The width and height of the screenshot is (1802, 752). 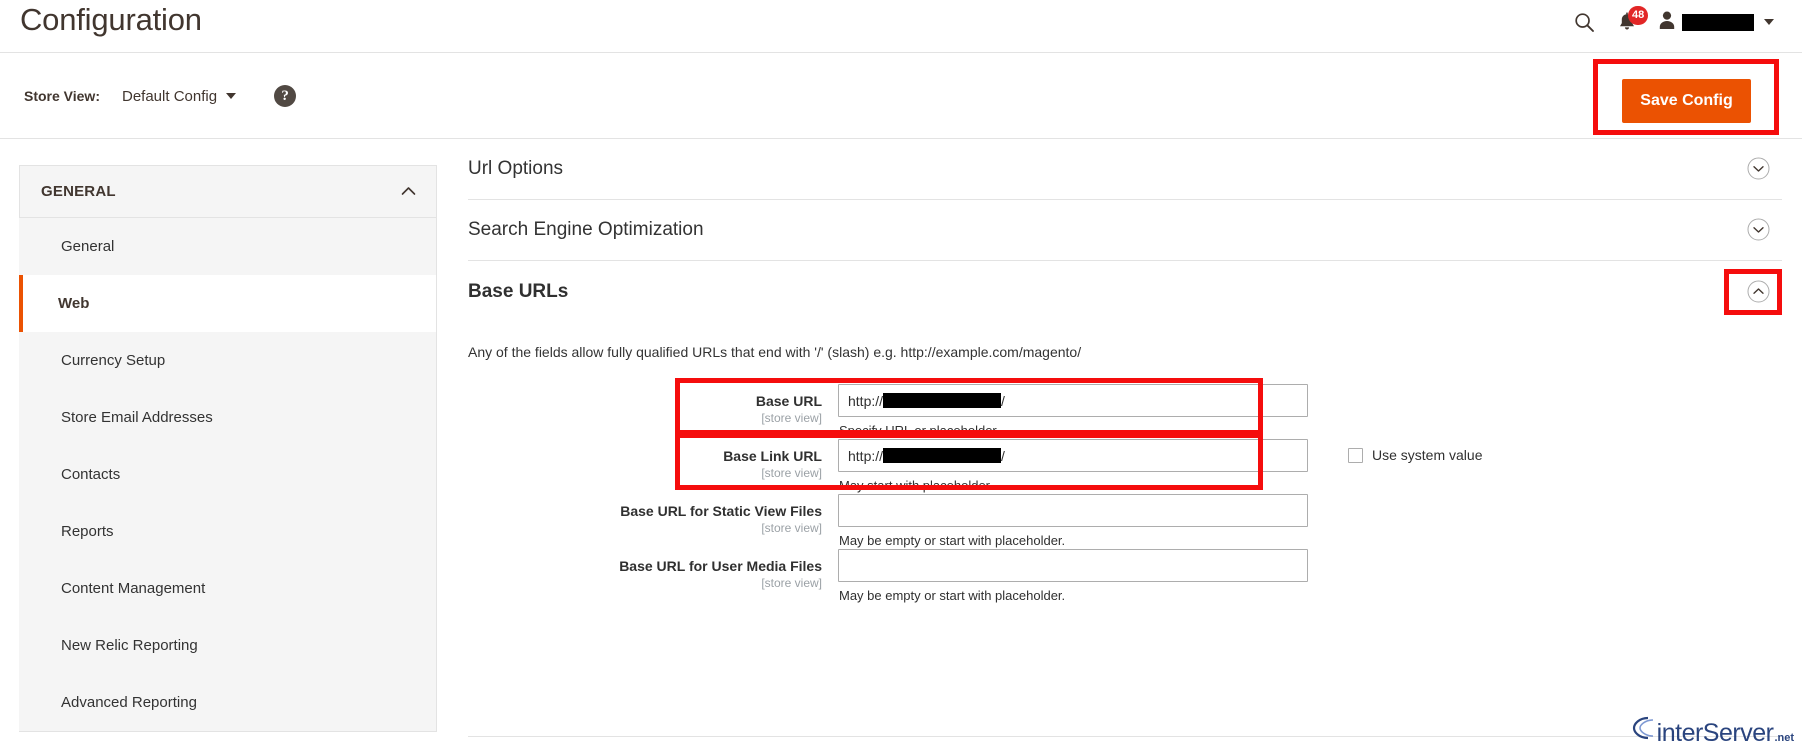 I want to click on section-header-seo: Search Engine Optimization, so click(x=1125, y=230).